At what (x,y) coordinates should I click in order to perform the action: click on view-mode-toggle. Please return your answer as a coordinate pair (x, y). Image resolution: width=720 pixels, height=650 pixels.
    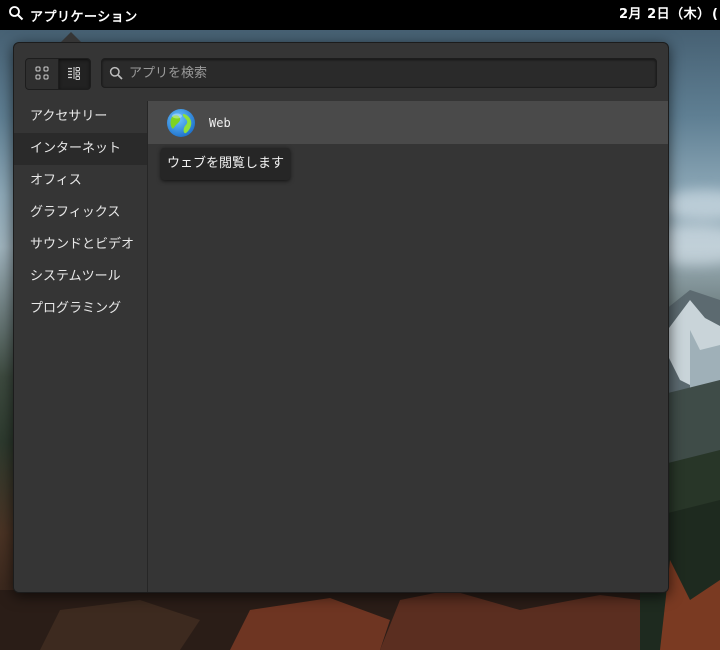
    Looking at the image, I should click on (58, 74).